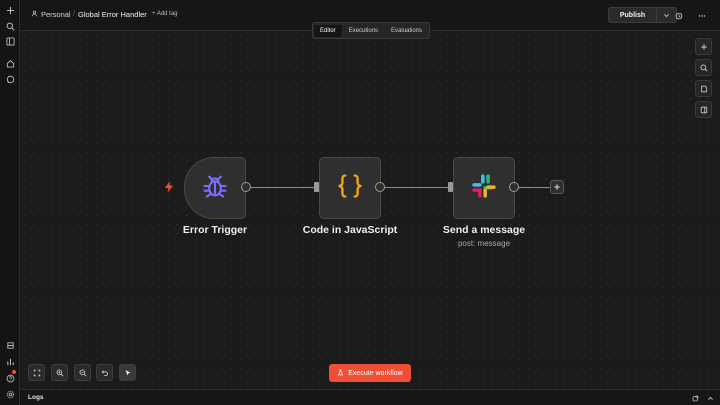 Image resolution: width=720 pixels, height=405 pixels. What do you see at coordinates (484, 230) in the screenshot?
I see `node-label: Send a message` at bounding box center [484, 230].